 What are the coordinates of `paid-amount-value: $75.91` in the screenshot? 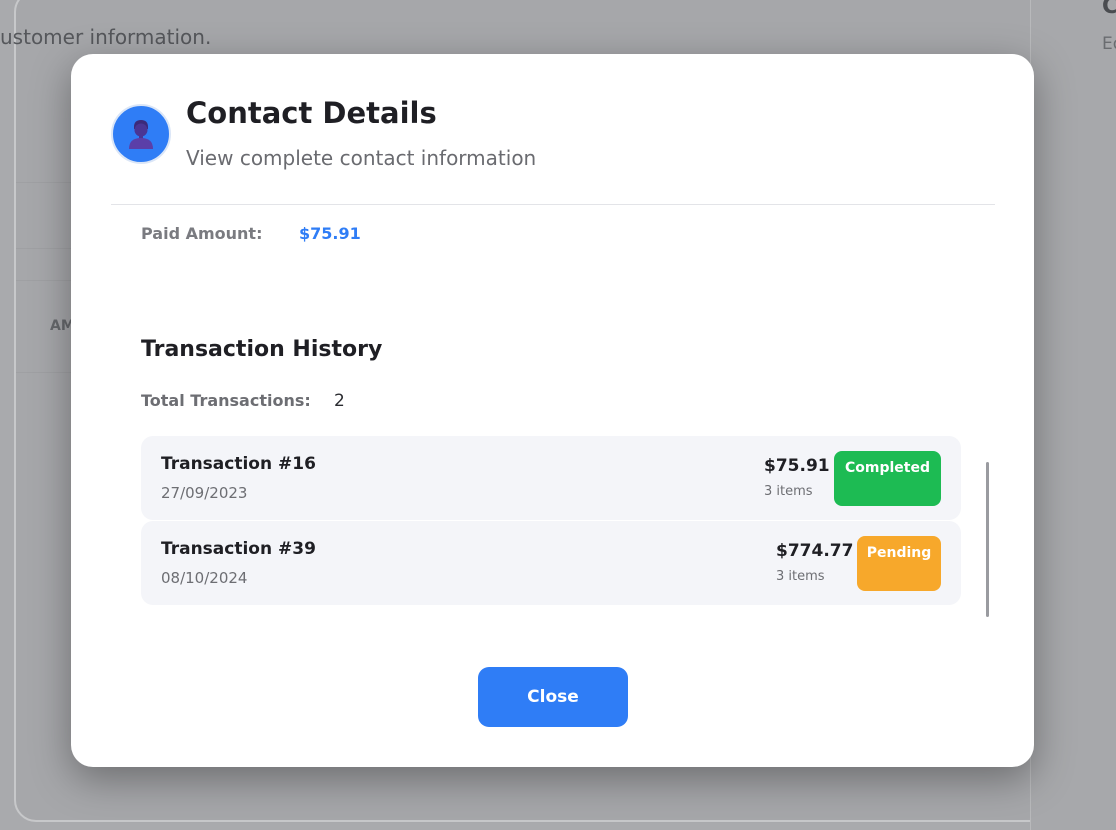 It's located at (330, 233).